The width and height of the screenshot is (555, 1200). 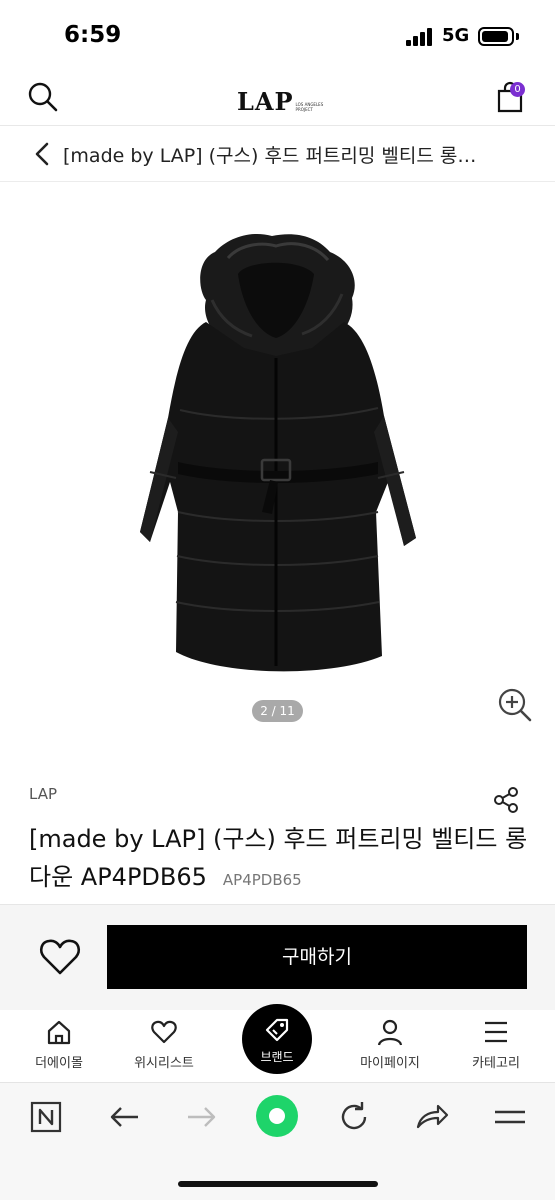 I want to click on zoom-in-button, so click(x=515, y=705).